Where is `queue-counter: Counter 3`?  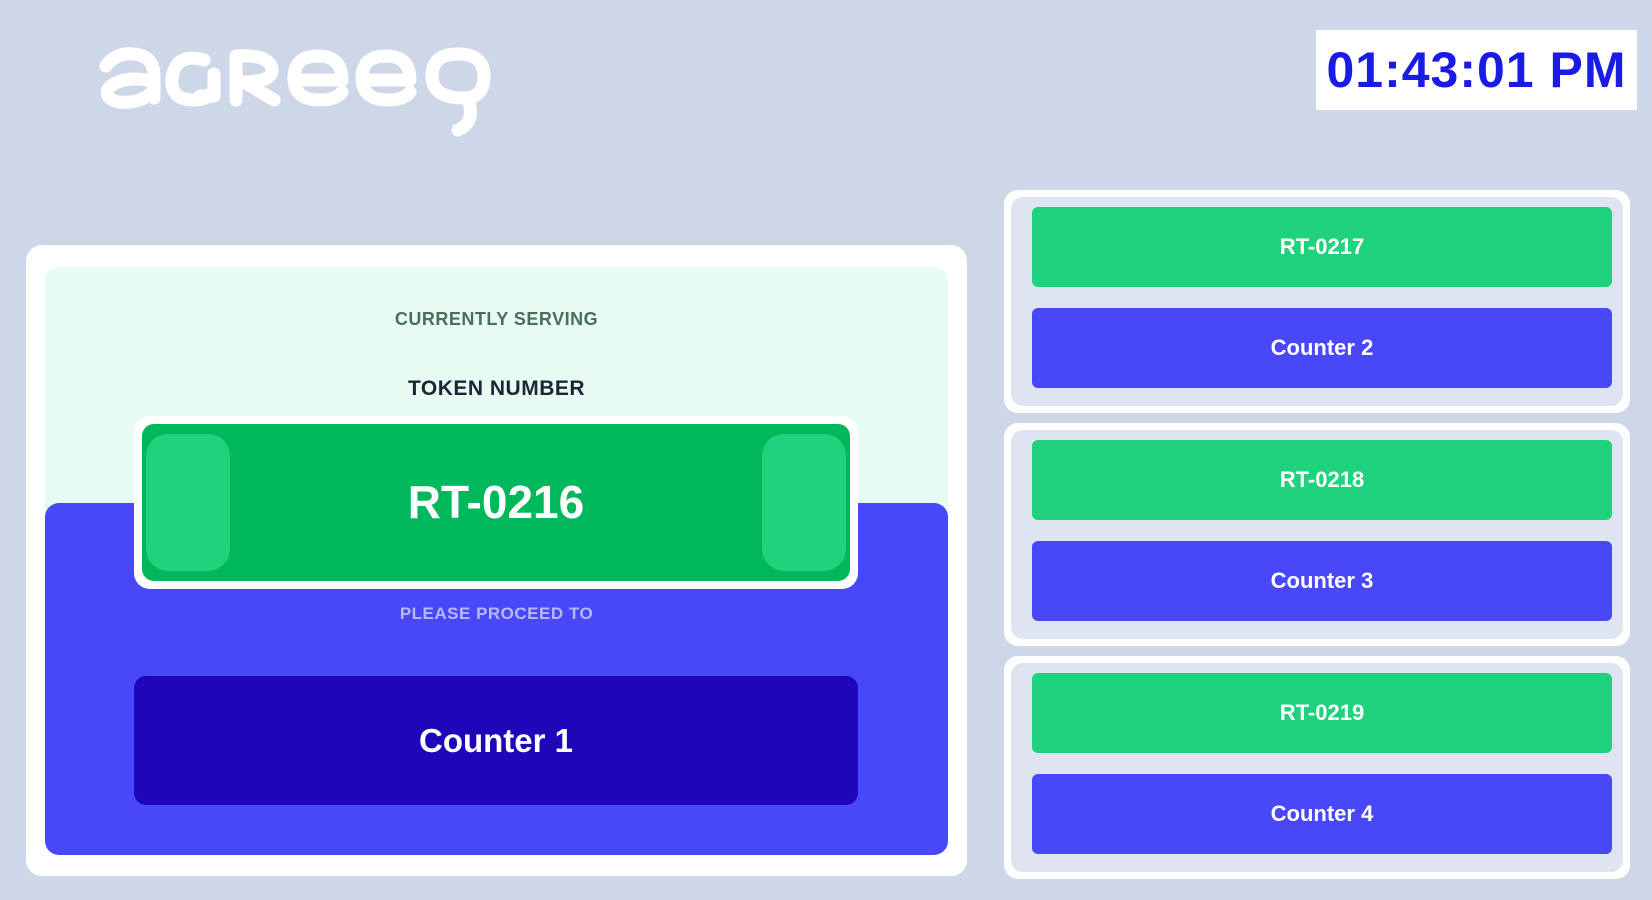
queue-counter: Counter 3 is located at coordinates (1322, 581).